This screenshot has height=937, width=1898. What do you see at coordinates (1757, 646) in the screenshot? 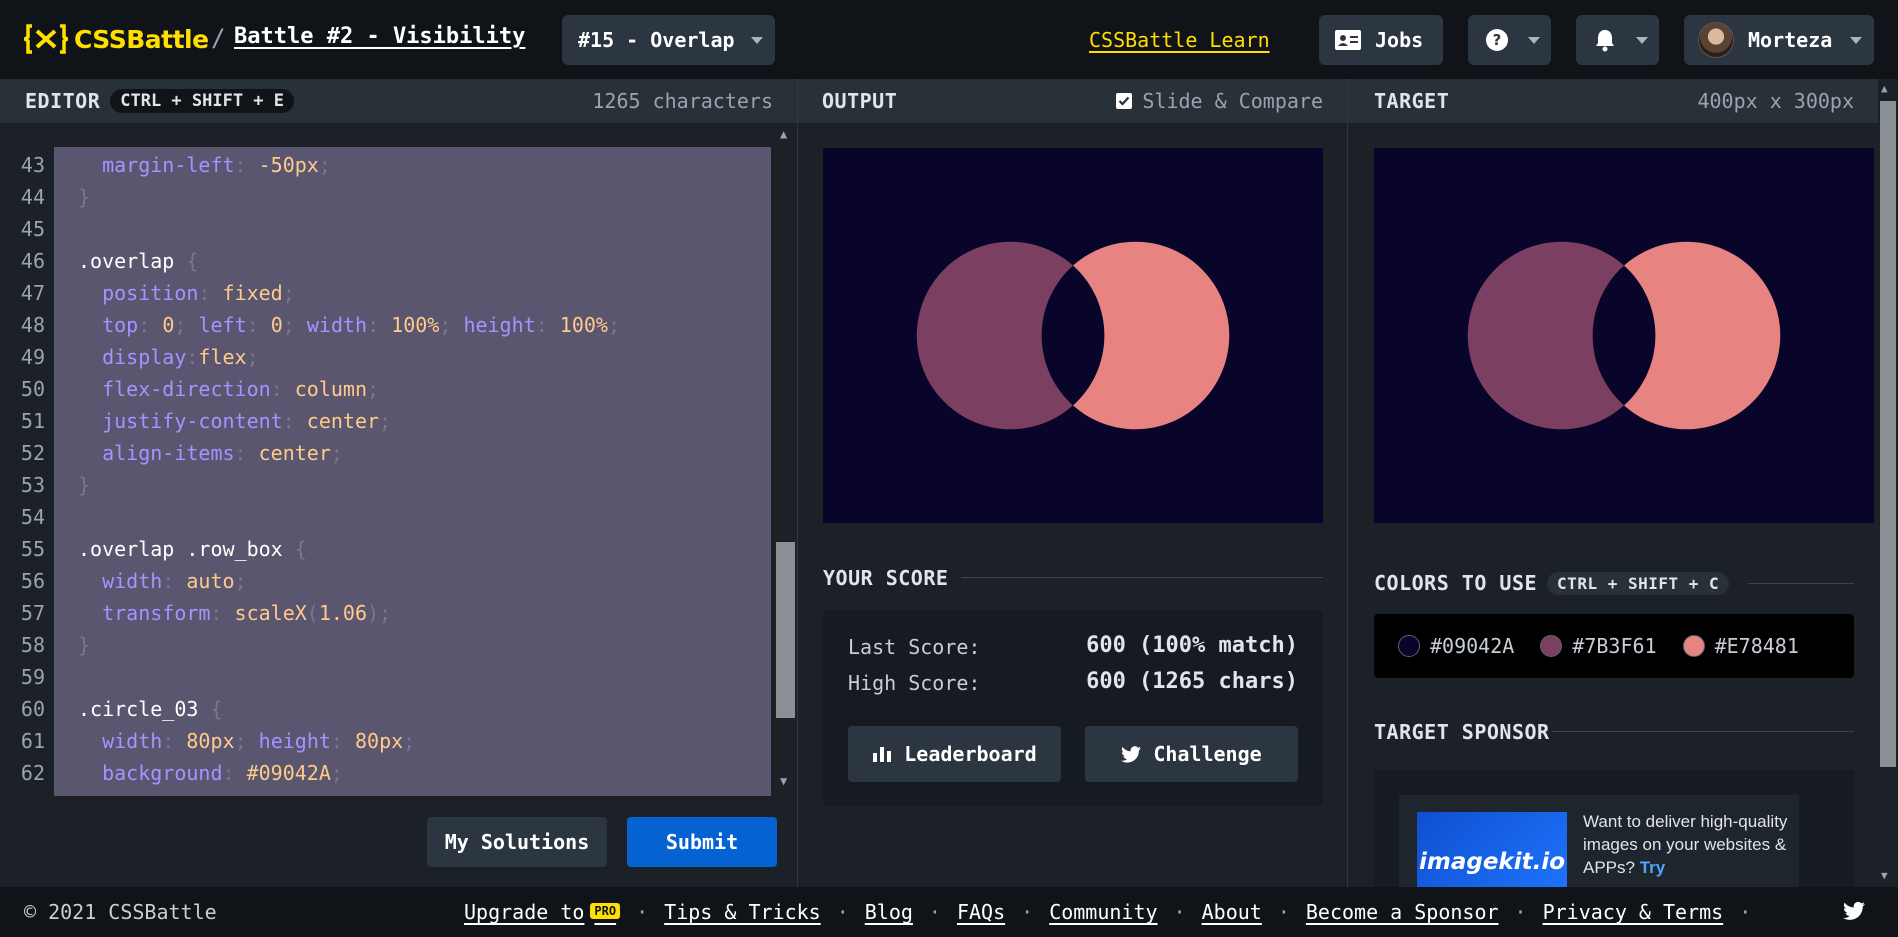
I see `color-hex-label: #E78481` at bounding box center [1757, 646].